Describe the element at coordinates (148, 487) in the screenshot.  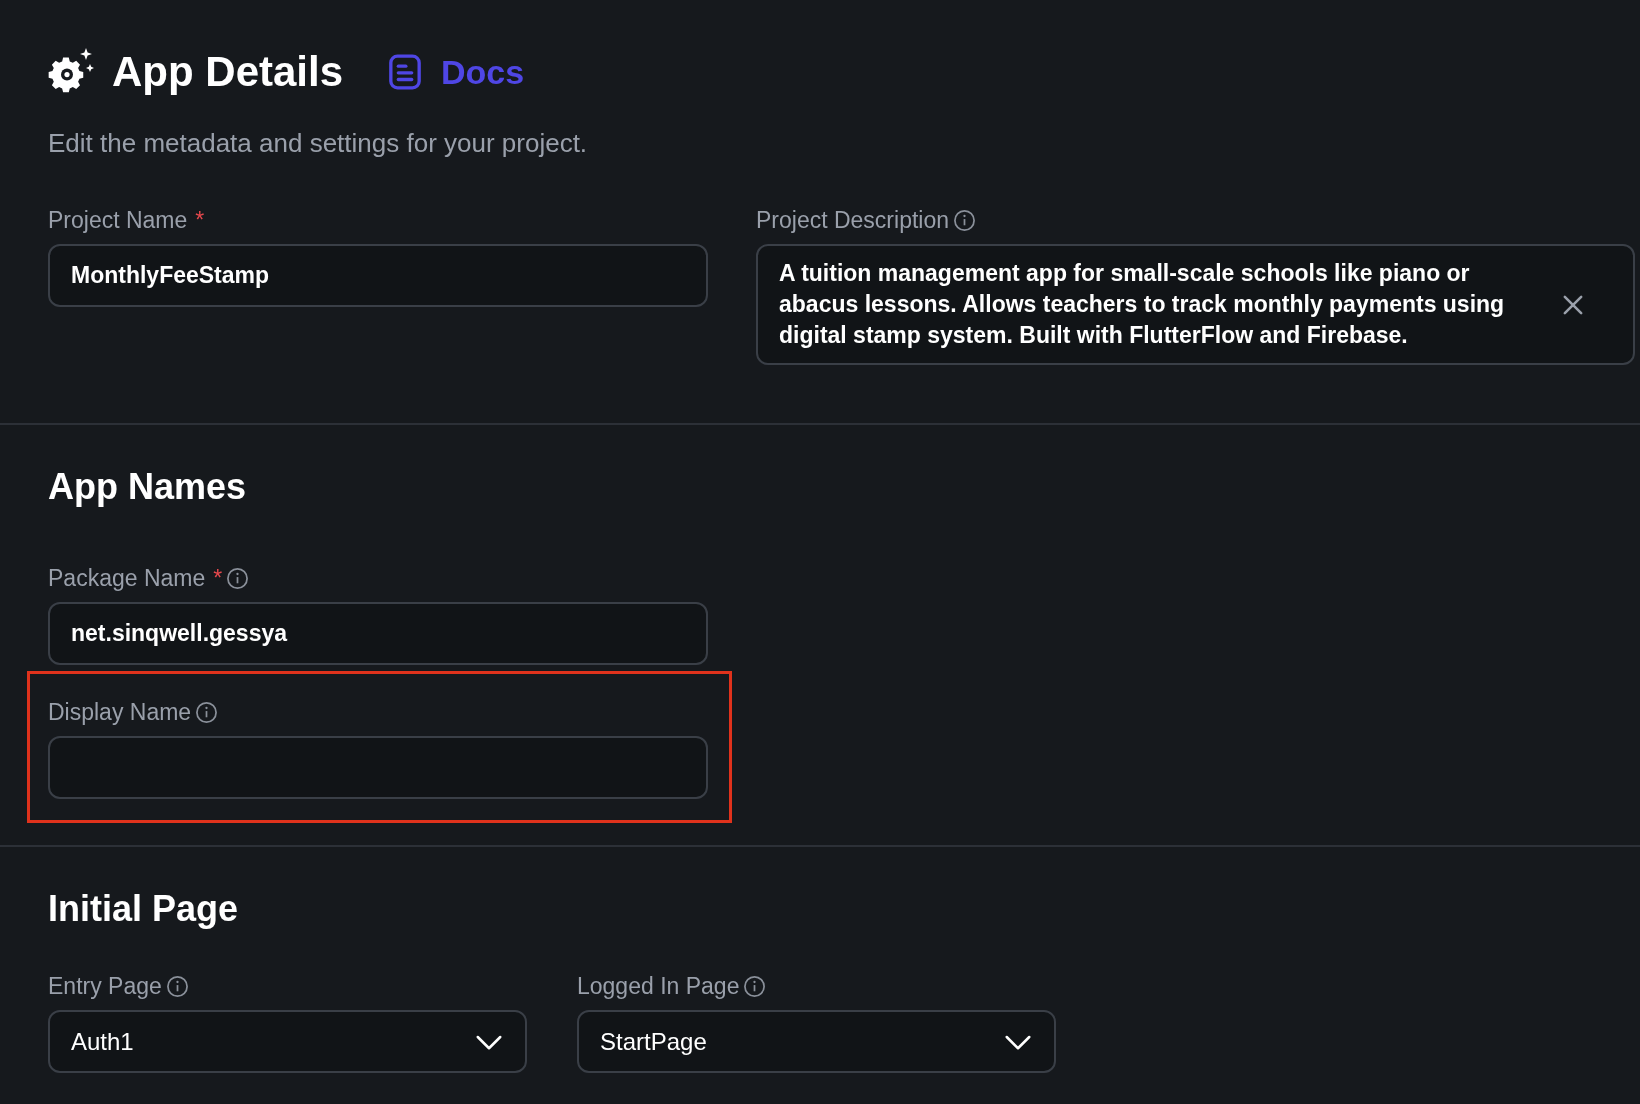
I see `section-title: App Names` at that location.